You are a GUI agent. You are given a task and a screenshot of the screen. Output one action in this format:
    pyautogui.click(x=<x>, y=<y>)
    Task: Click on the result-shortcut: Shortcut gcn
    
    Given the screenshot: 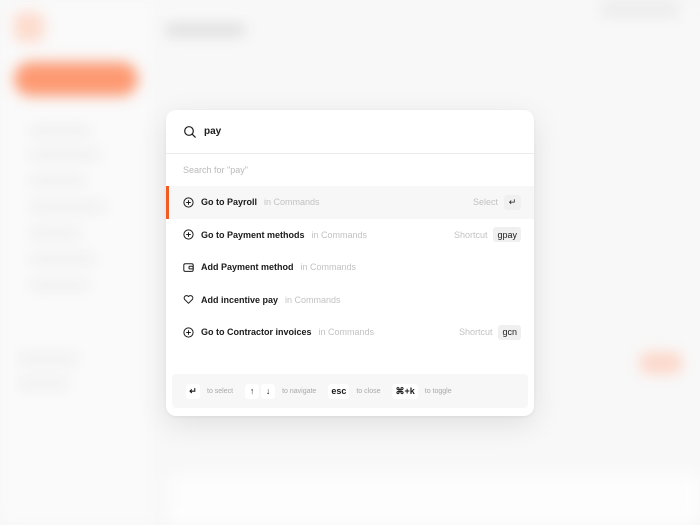 What is the action you would take?
    pyautogui.click(x=489, y=332)
    